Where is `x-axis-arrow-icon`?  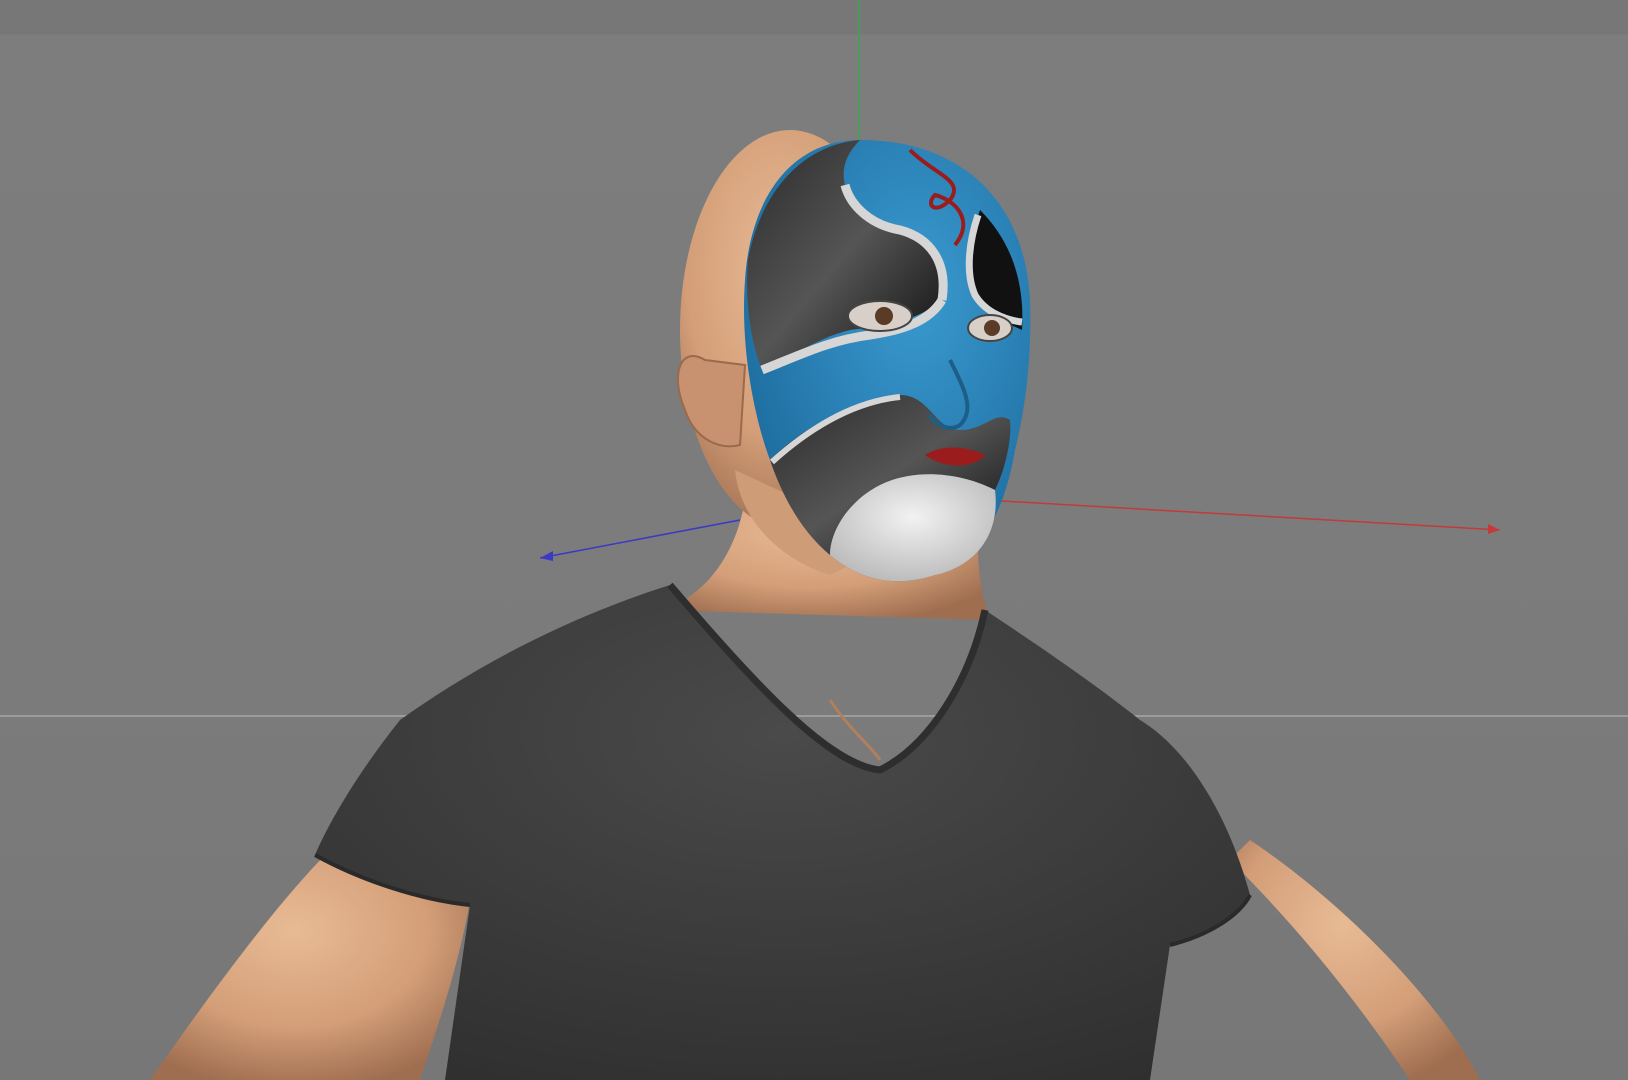 x-axis-arrow-icon is located at coordinates (1494, 529).